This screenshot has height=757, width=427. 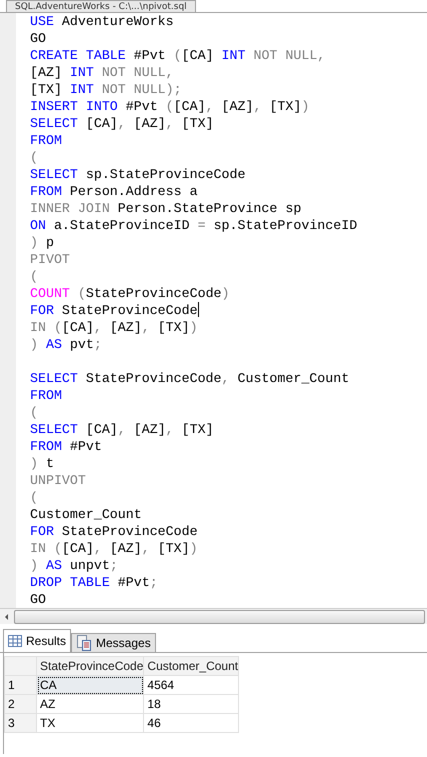 I want to click on document-icon, so click(x=84, y=643).